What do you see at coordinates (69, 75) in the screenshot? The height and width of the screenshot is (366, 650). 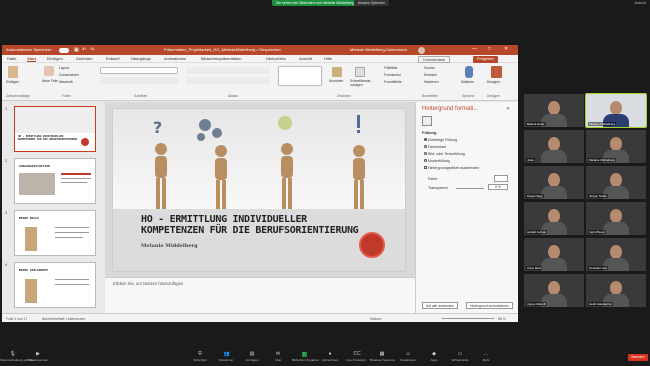 I see `reset-button: Zurücksetzen` at bounding box center [69, 75].